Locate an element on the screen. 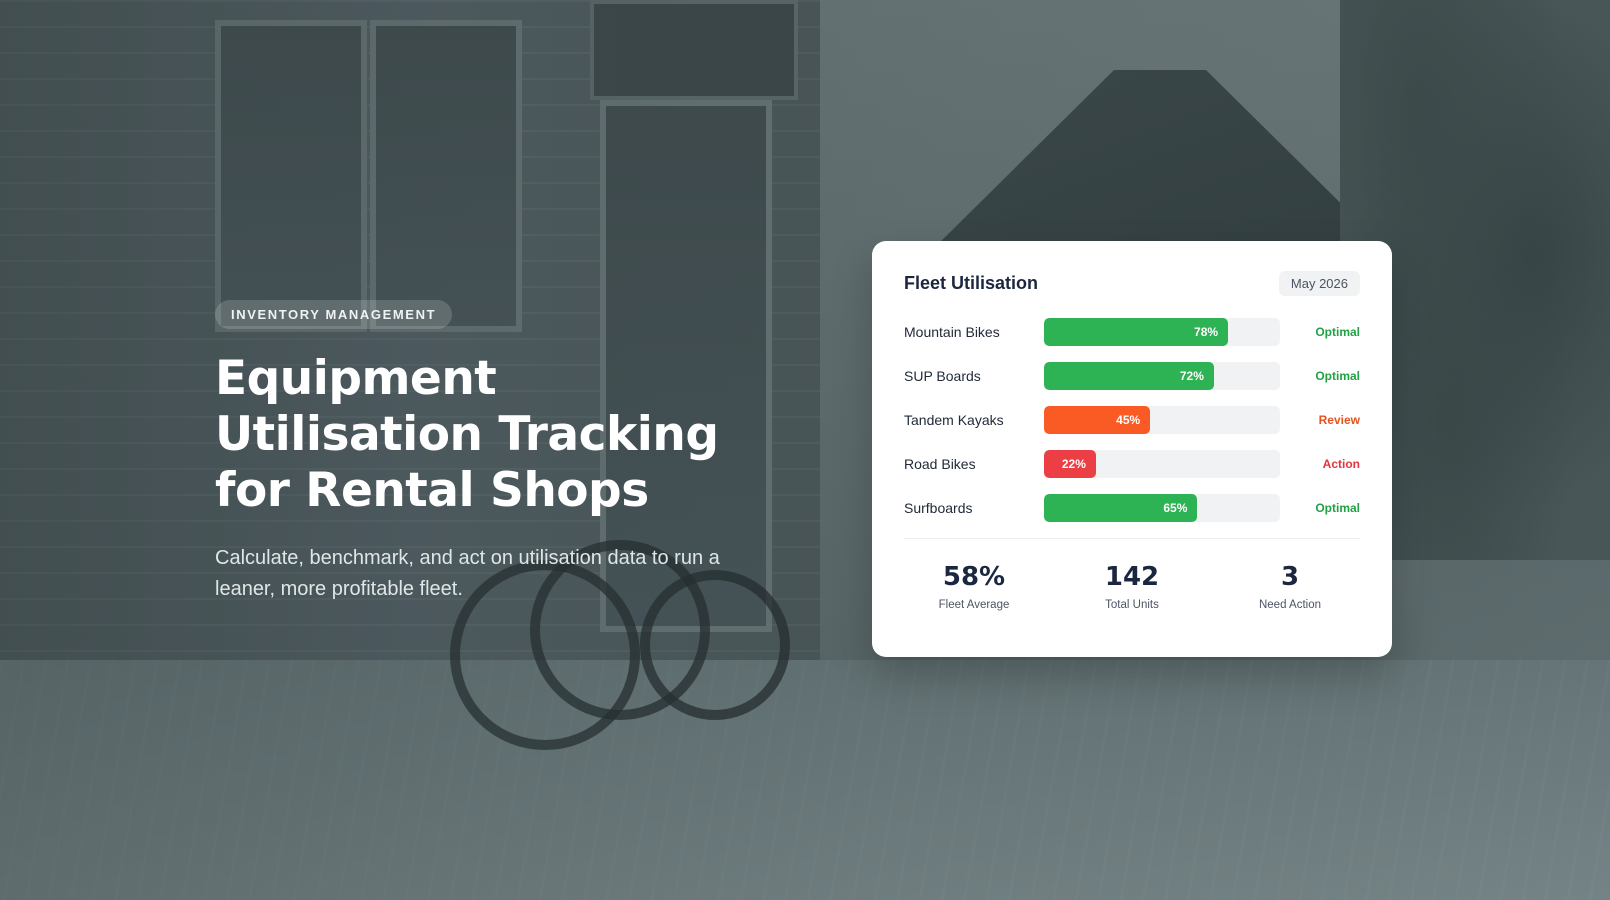 Image resolution: width=1610 pixels, height=900 pixels. progress-track: 72% is located at coordinates (1162, 376).